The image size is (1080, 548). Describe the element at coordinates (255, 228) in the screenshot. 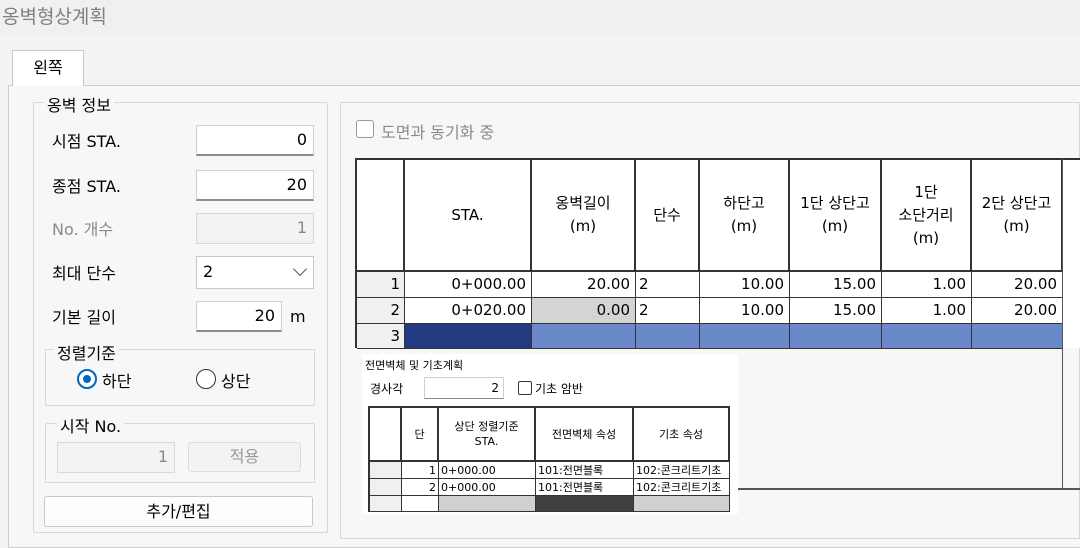

I see `count-input: 1` at that location.